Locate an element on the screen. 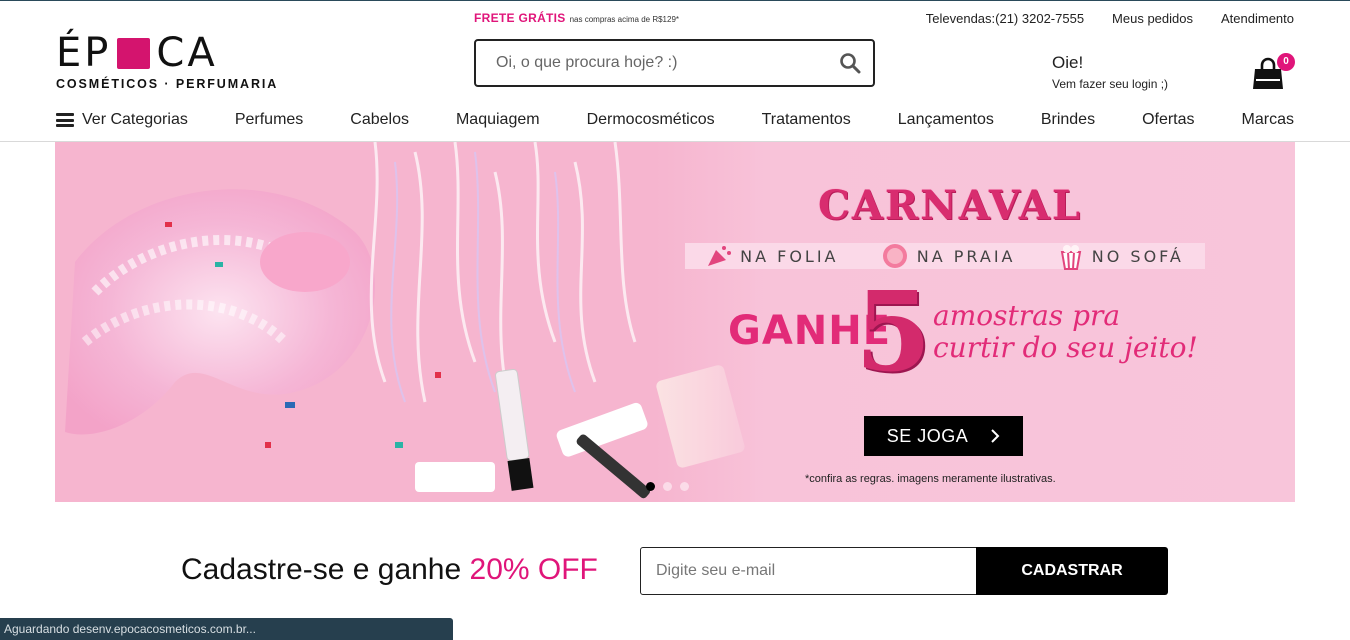  nav-item-ofertas: Ofertas is located at coordinates (1168, 120).